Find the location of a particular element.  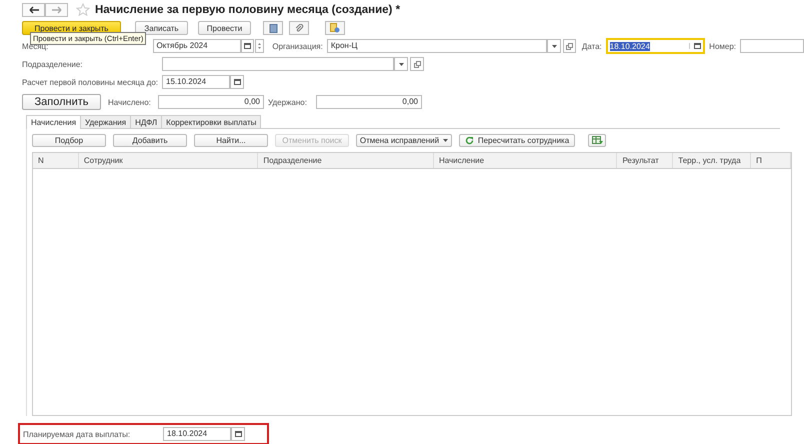

spin-button is located at coordinates (259, 46).